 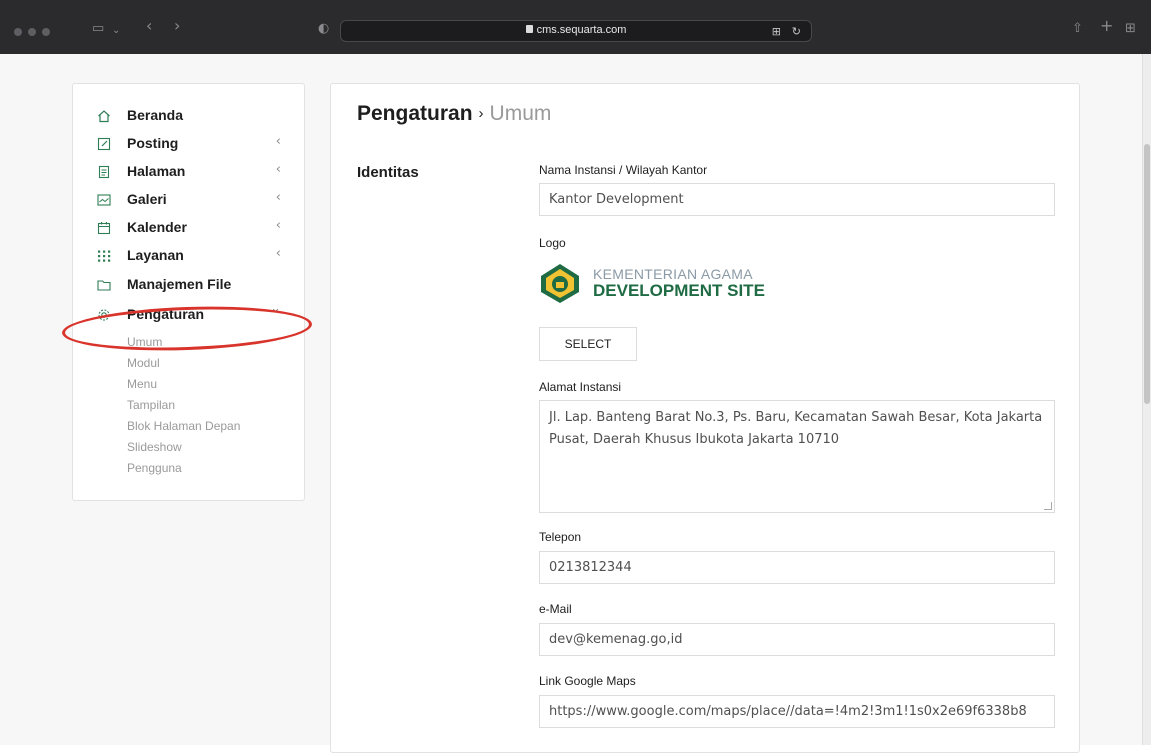 What do you see at coordinates (104, 284) in the screenshot?
I see `folder-icon` at bounding box center [104, 284].